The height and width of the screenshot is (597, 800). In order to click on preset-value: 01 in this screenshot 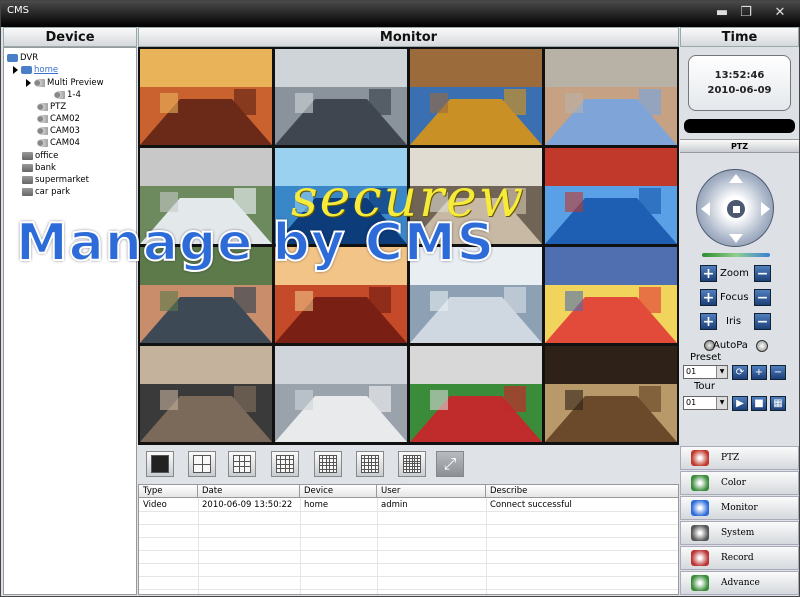, I will do `click(691, 371)`.